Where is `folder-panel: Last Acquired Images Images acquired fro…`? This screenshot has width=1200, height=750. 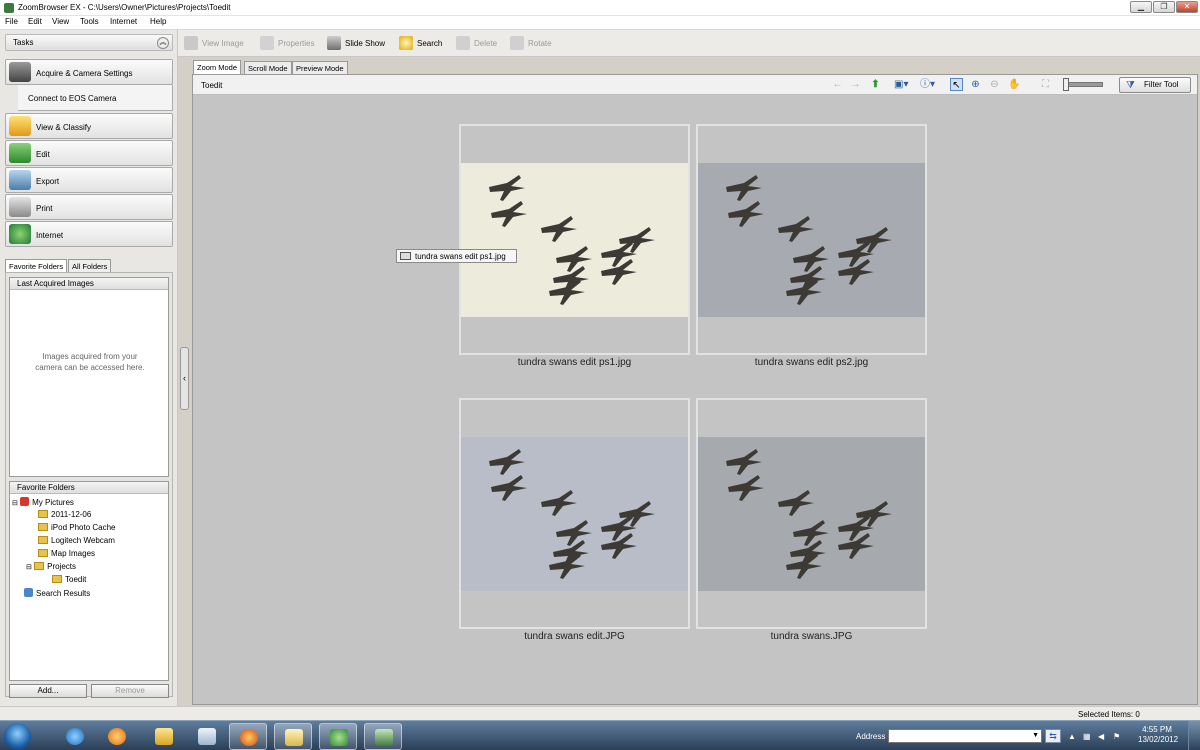 folder-panel: Last Acquired Images Images acquired fro… is located at coordinates (89, 484).